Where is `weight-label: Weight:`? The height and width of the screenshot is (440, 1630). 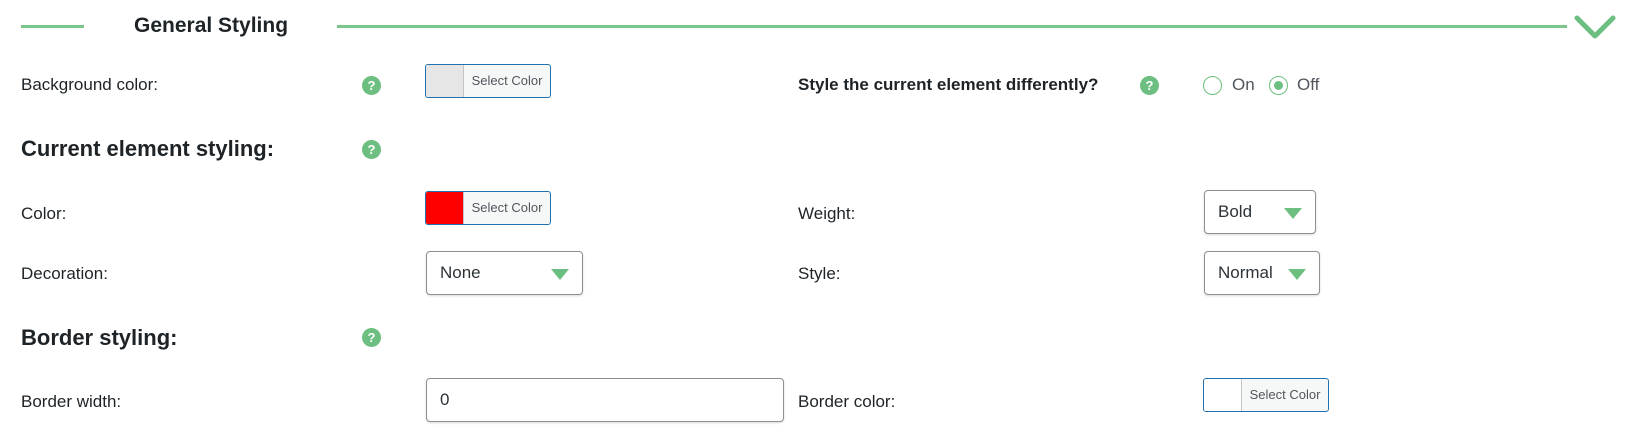
weight-label: Weight: is located at coordinates (827, 213).